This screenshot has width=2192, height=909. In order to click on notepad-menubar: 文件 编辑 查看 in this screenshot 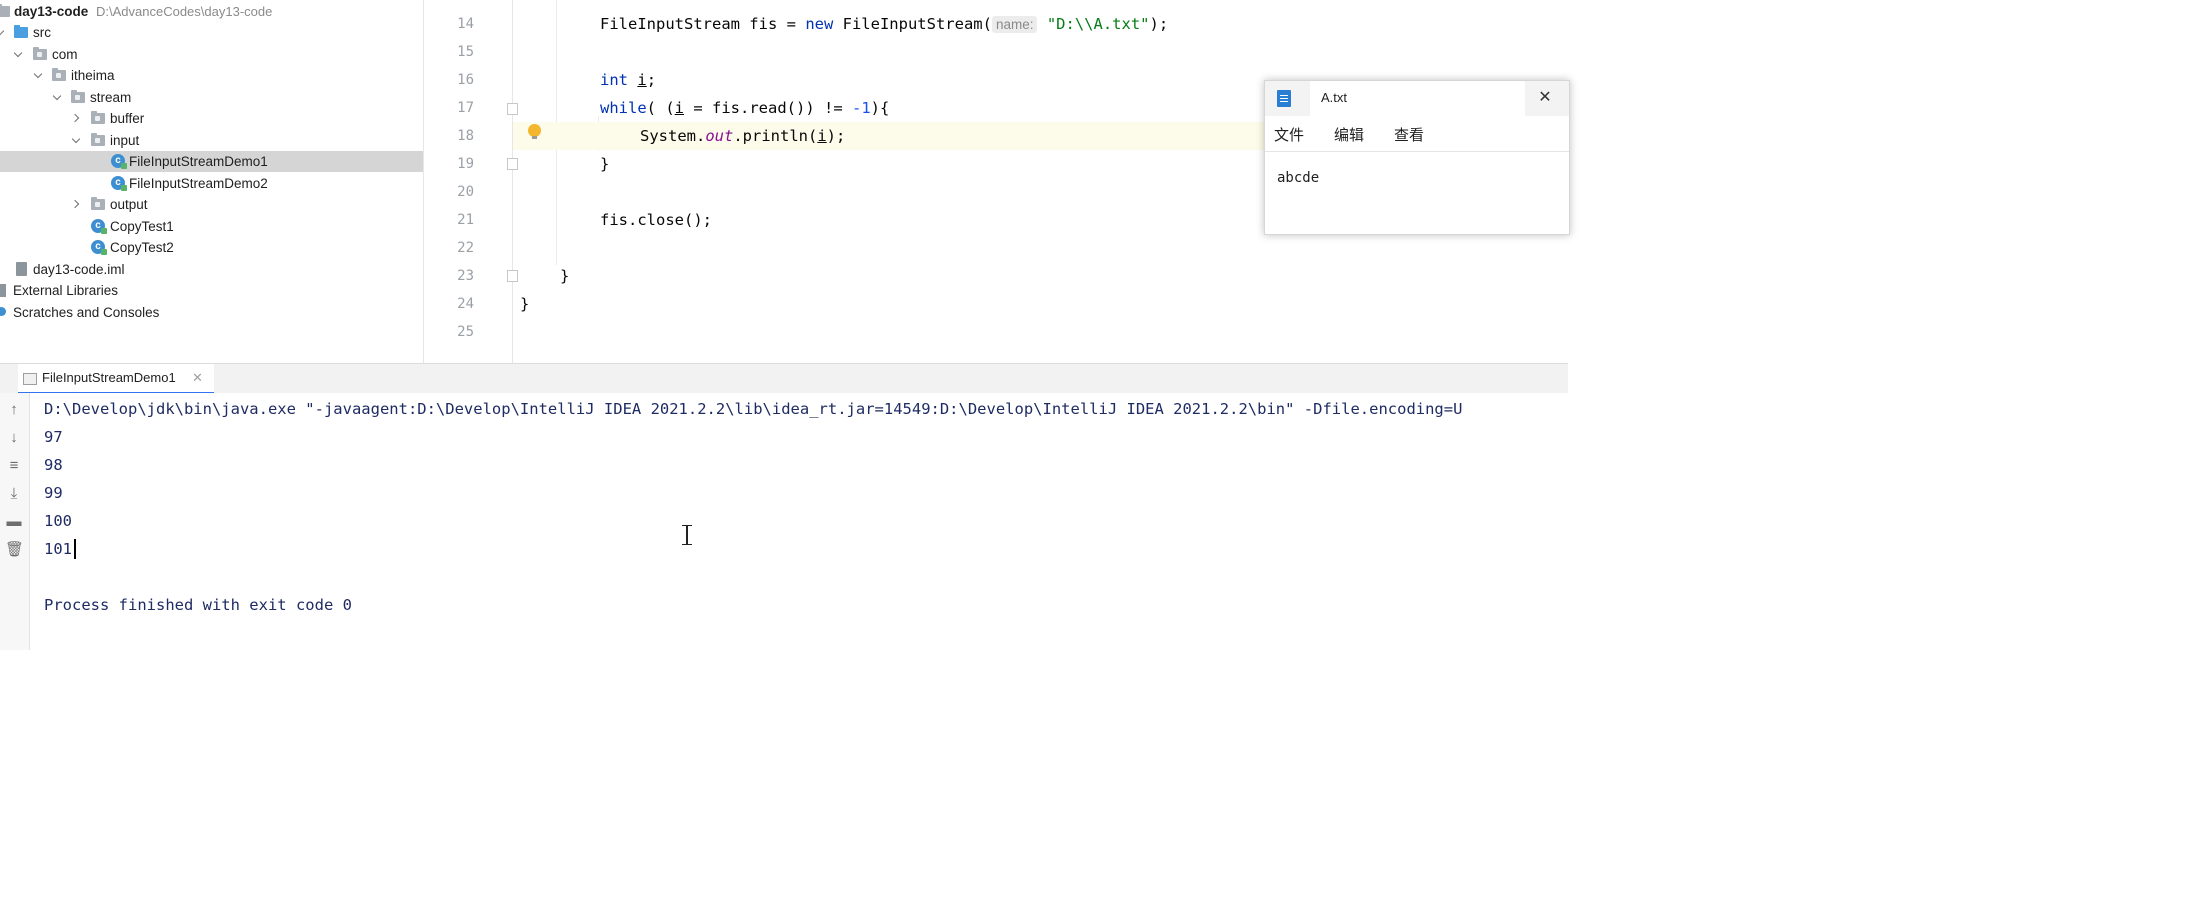, I will do `click(1417, 133)`.